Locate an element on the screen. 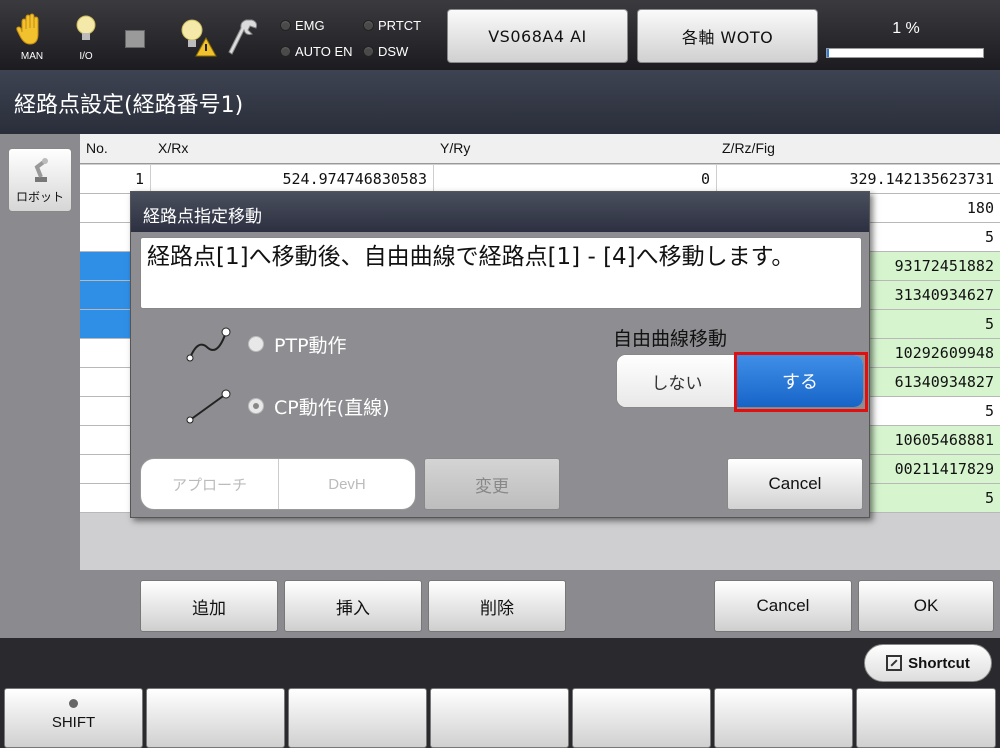 This screenshot has width=1000, height=748. cell-y: 0 is located at coordinates (575, 179).